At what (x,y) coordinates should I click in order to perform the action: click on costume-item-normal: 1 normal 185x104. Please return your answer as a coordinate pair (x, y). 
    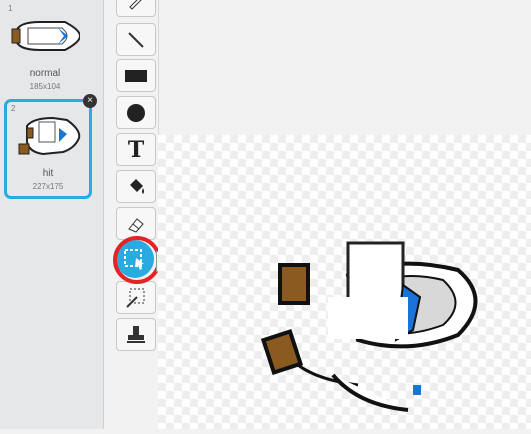
    Looking at the image, I should click on (45, 48).